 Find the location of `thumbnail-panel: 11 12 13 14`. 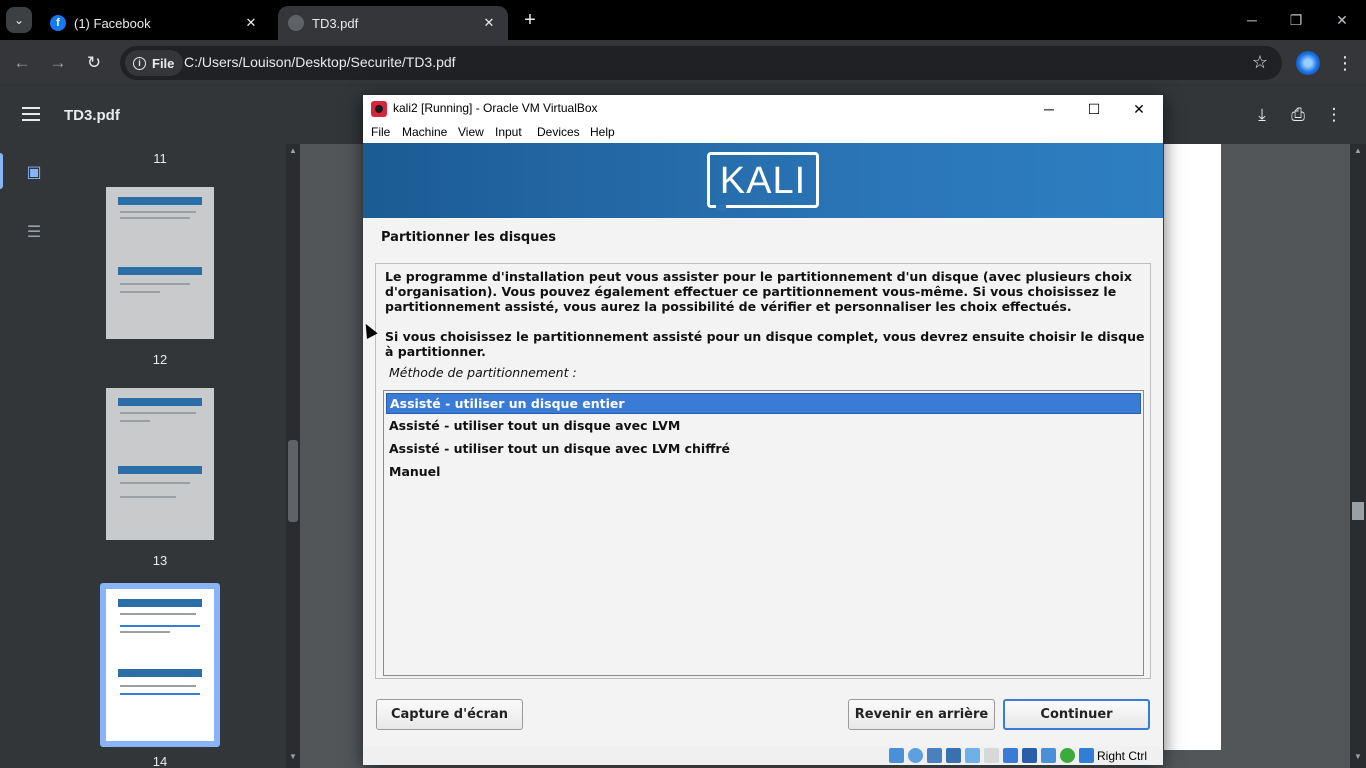

thumbnail-panel: 11 12 13 14 is located at coordinates (184, 456).